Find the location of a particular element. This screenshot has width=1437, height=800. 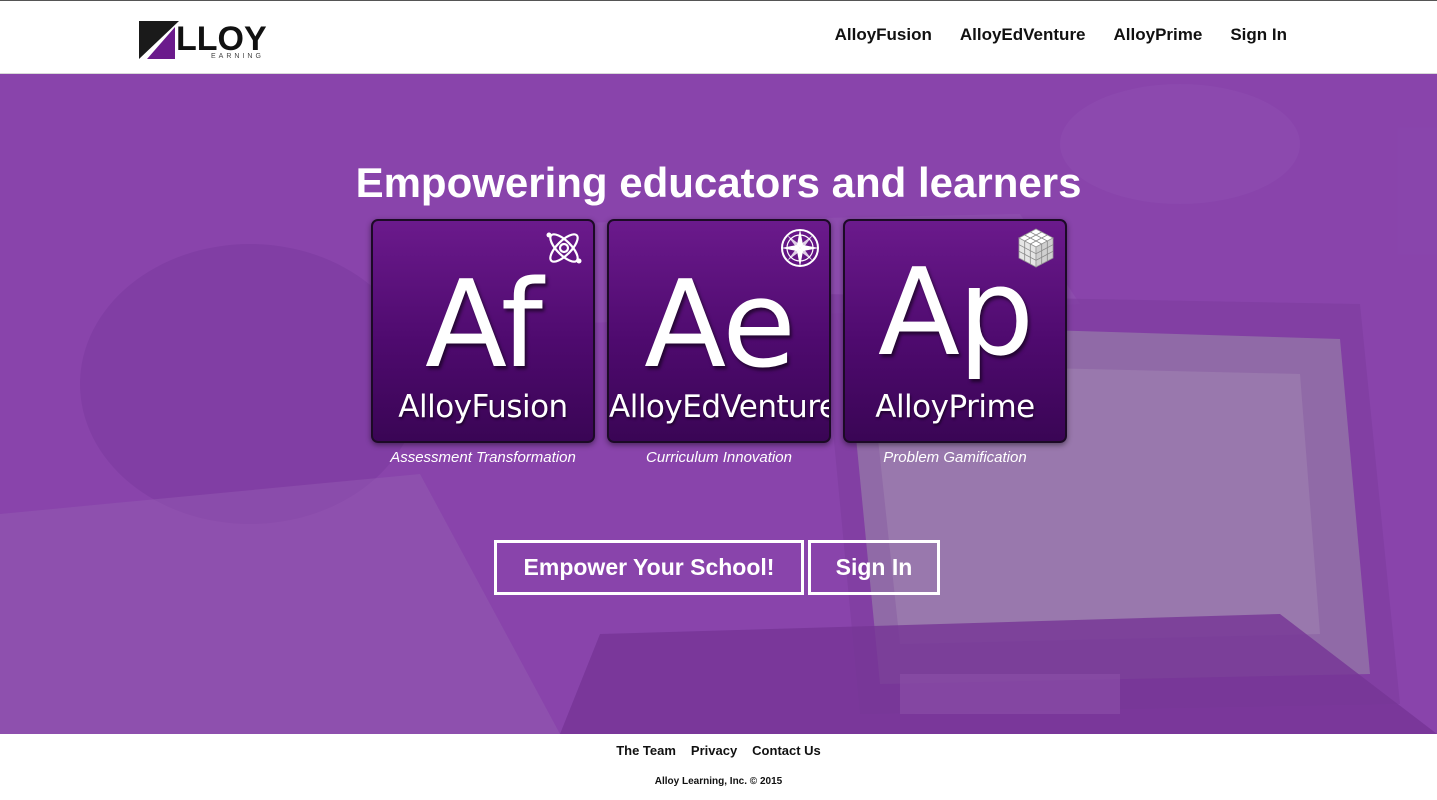

alloyedventure-name: AlloyEdVenture is located at coordinates (720, 407).